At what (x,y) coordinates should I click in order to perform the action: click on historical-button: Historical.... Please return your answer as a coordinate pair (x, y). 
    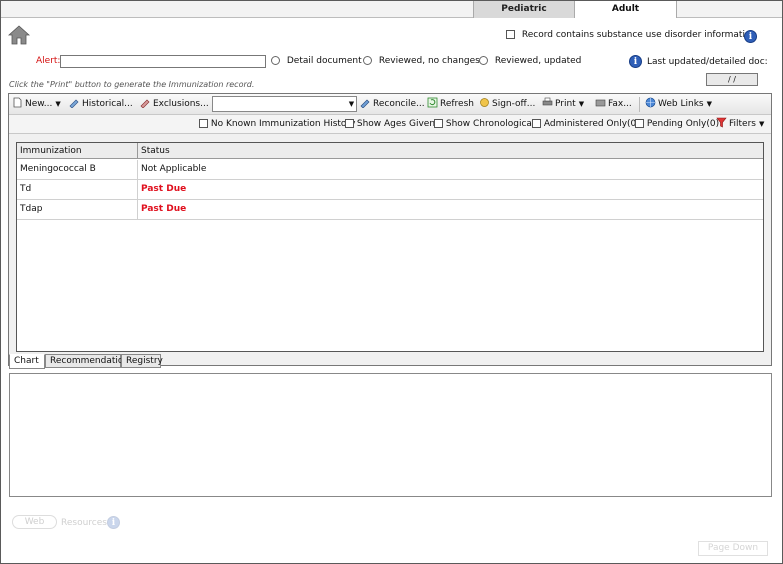
    Looking at the image, I should click on (101, 104).